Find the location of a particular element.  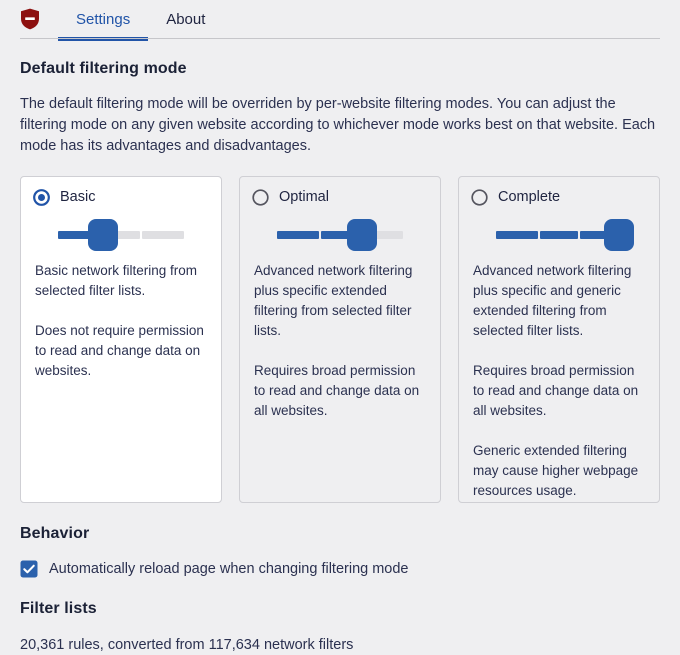

mode-card-complete-label: Complete is located at coordinates (529, 197).